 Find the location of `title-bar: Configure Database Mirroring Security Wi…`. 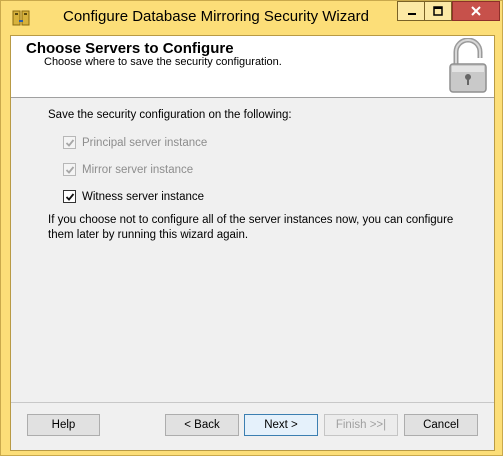

title-bar: Configure Database Mirroring Security Wi… is located at coordinates (252, 18).